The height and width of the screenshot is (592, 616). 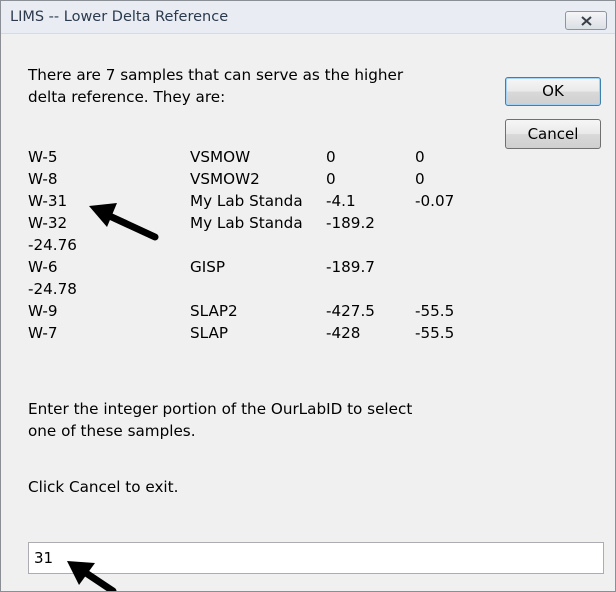 I want to click on sample-id: W-9, so click(x=43, y=311).